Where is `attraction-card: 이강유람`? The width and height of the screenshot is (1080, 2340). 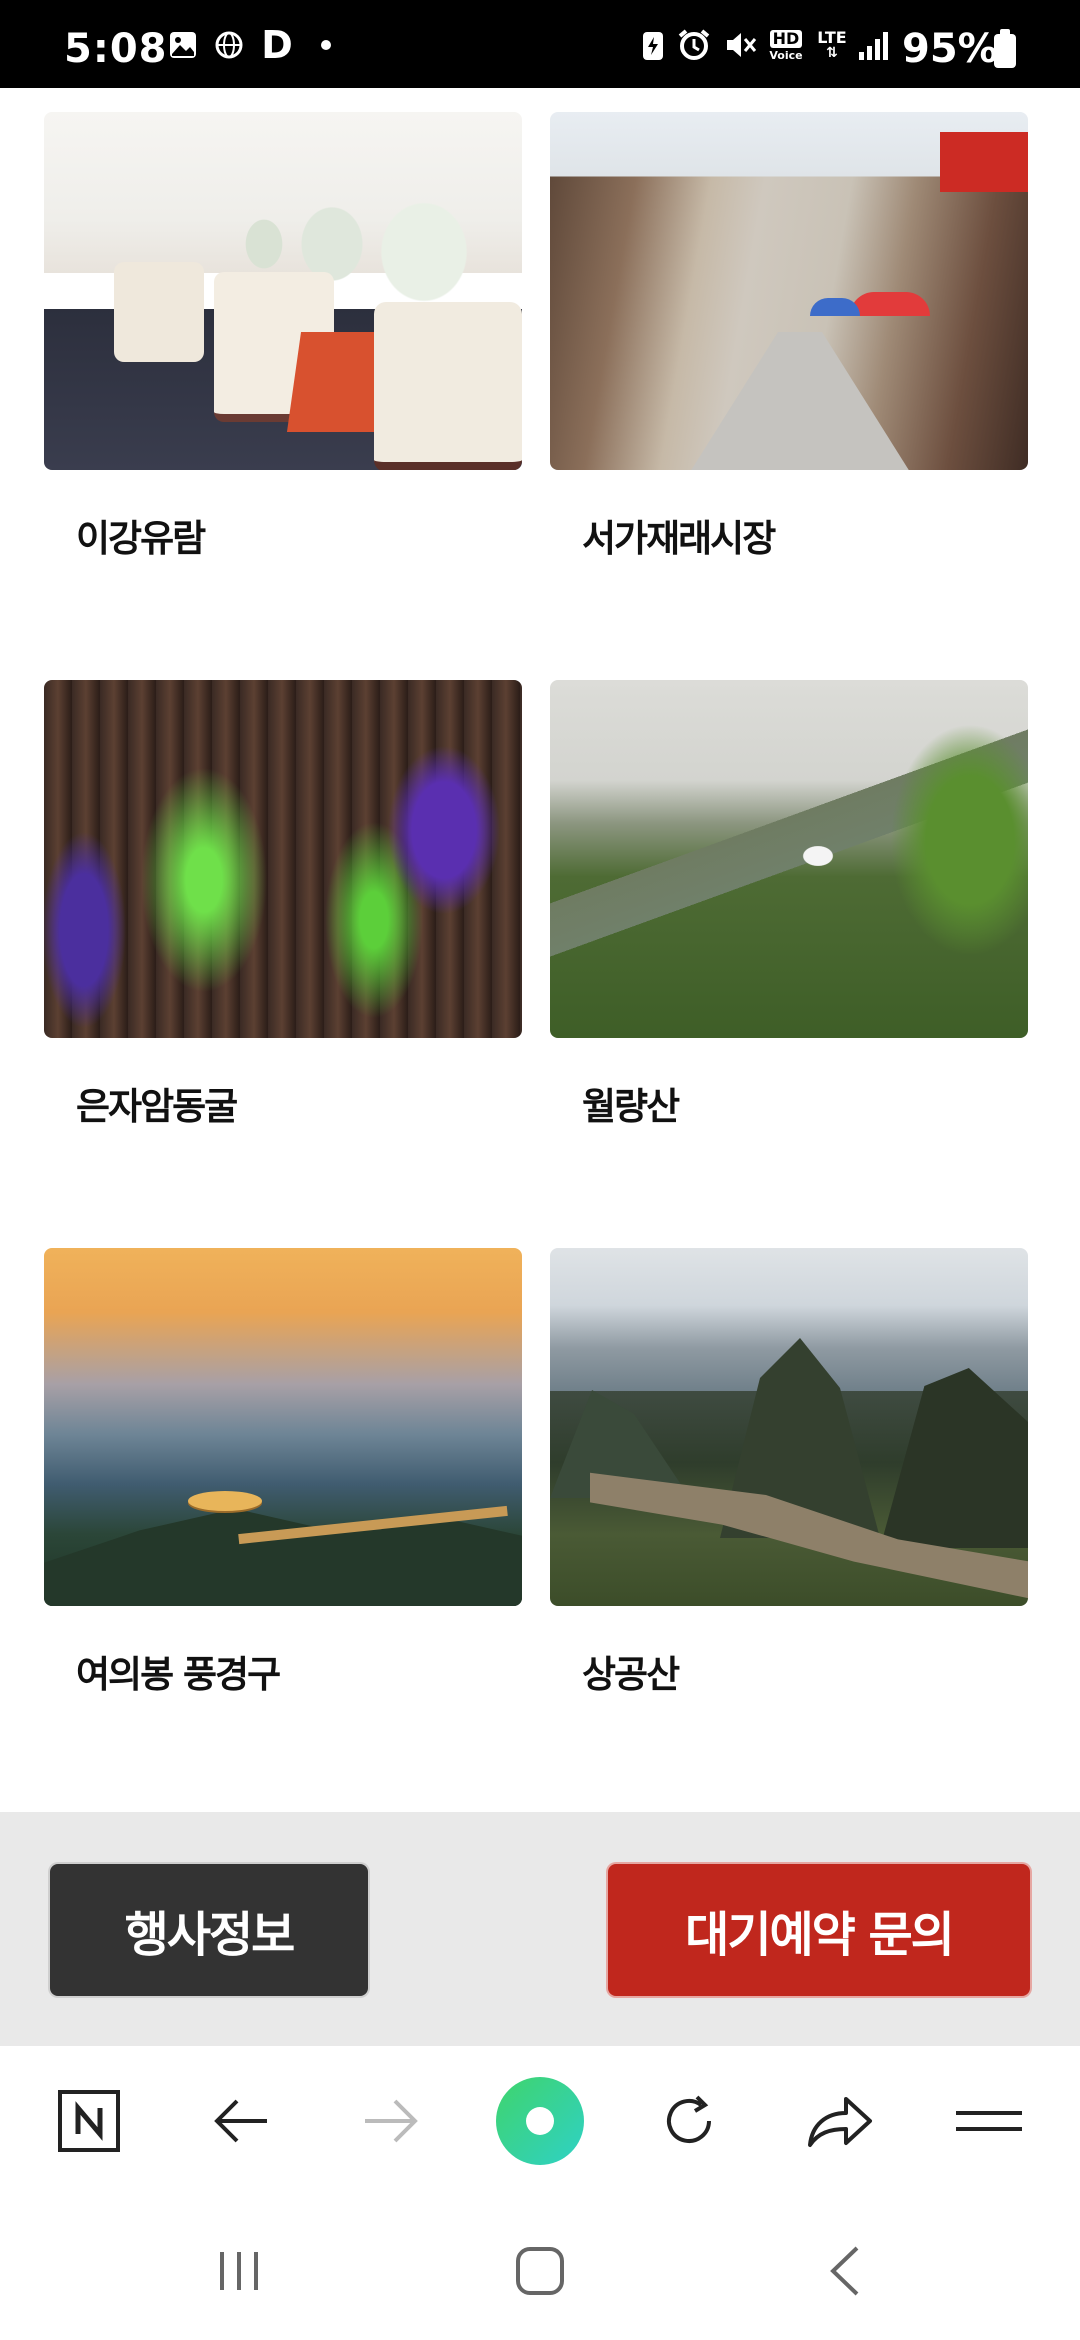 attraction-card: 이강유람 is located at coordinates (283, 336).